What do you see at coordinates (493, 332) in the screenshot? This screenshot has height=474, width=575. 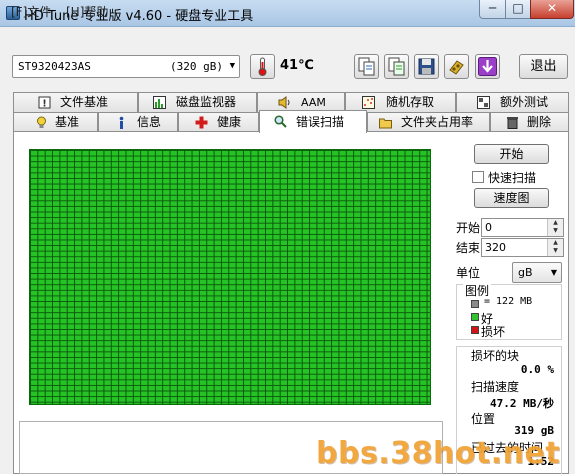 I see `legend-bad: 损坏` at bounding box center [493, 332].